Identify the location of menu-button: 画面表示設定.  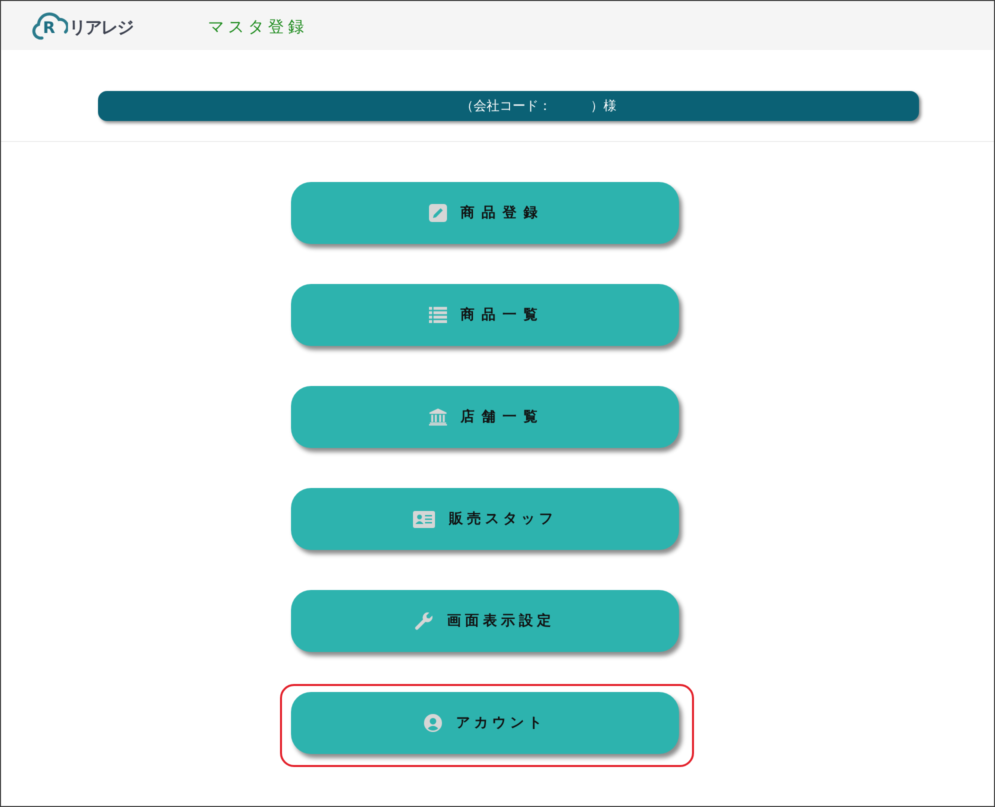
(485, 621).